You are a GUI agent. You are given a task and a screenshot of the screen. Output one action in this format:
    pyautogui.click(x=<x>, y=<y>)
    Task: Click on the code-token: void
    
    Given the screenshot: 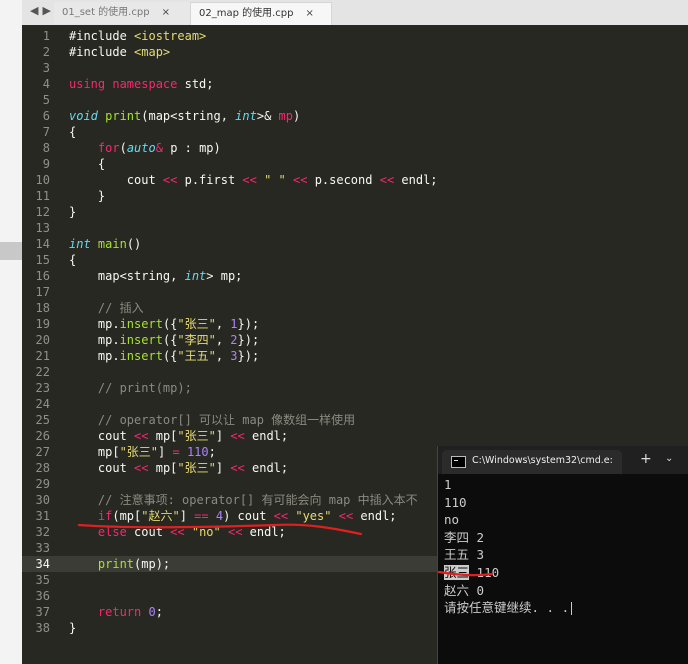 What is the action you would take?
    pyautogui.click(x=87, y=116)
    